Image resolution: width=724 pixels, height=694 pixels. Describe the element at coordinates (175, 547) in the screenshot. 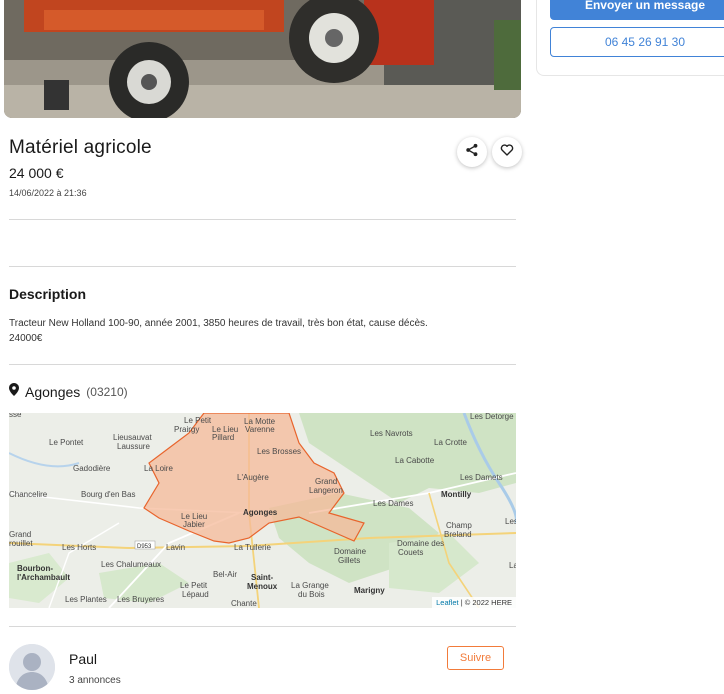

I see `svg-text: Lavin` at that location.